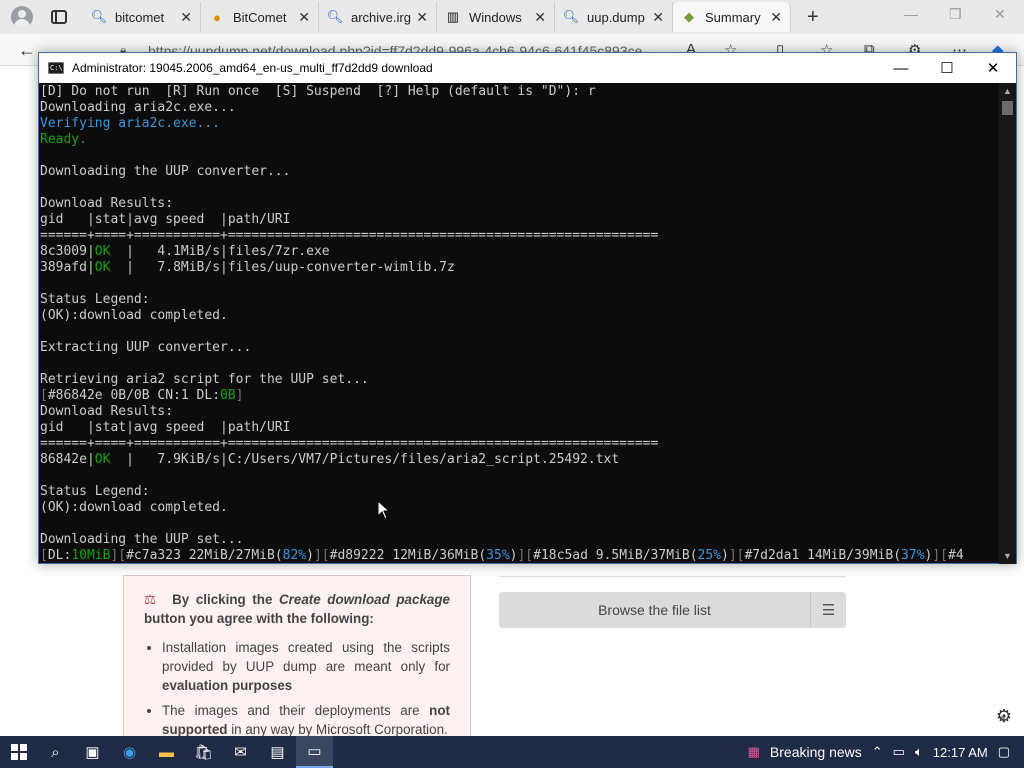 The image size is (1024, 768). I want to click on task-view-icon: ▣, so click(92, 752).